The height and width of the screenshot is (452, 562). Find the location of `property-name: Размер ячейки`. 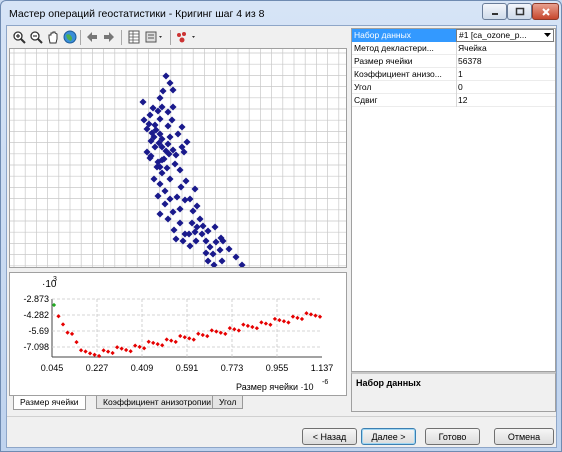

property-name: Размер ячейки is located at coordinates (383, 61).